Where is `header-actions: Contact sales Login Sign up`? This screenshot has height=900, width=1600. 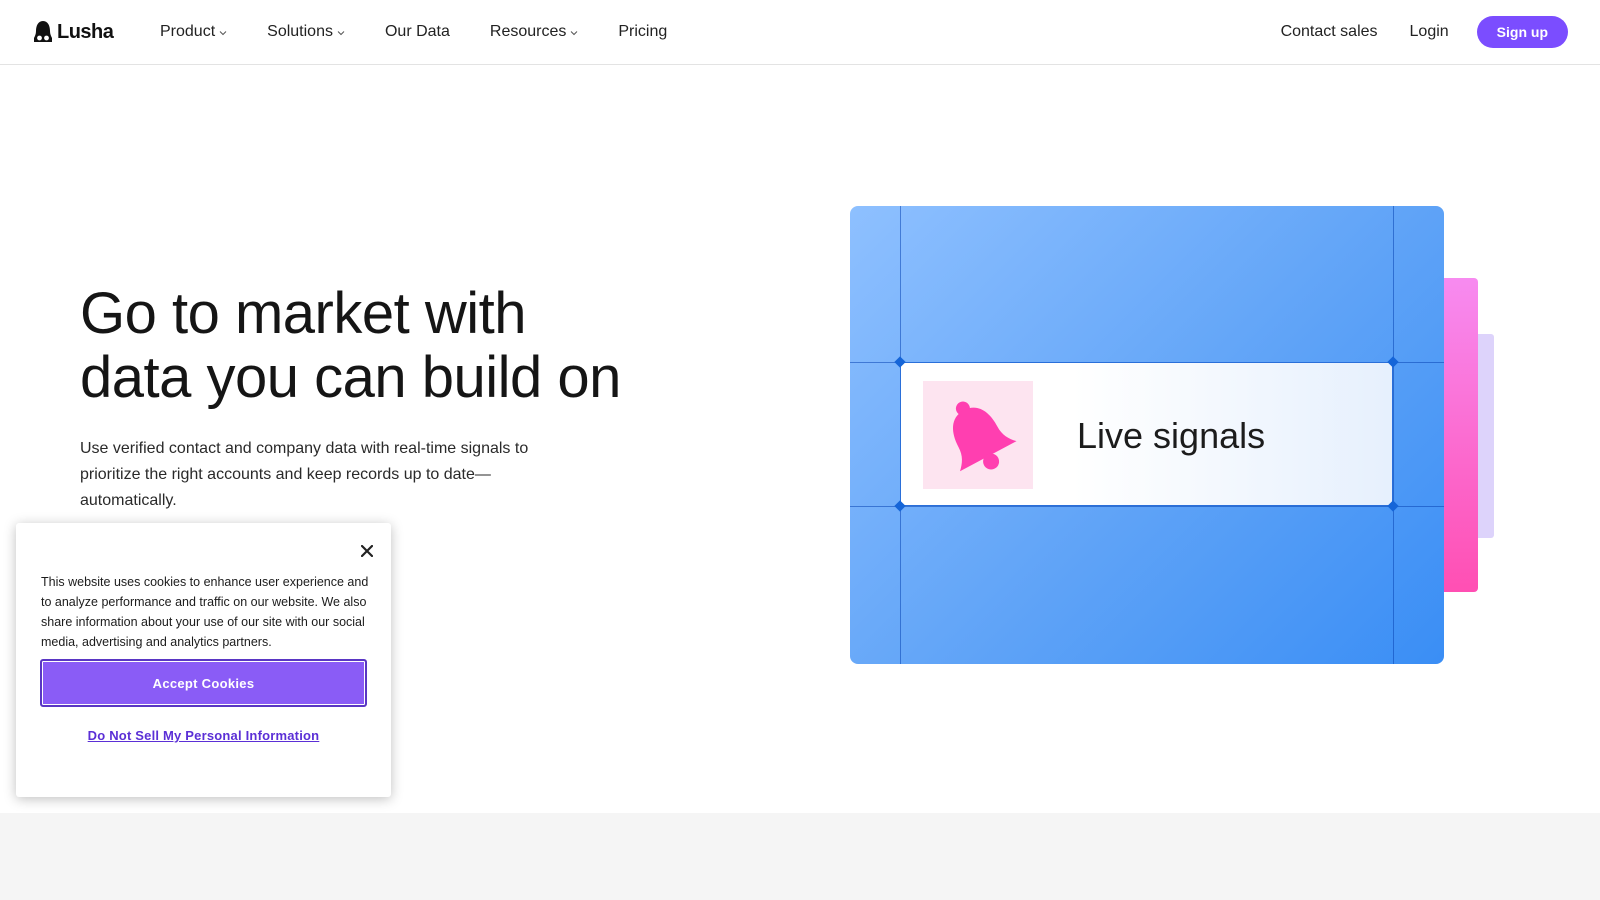 header-actions: Contact sales Login Sign up is located at coordinates (1424, 32).